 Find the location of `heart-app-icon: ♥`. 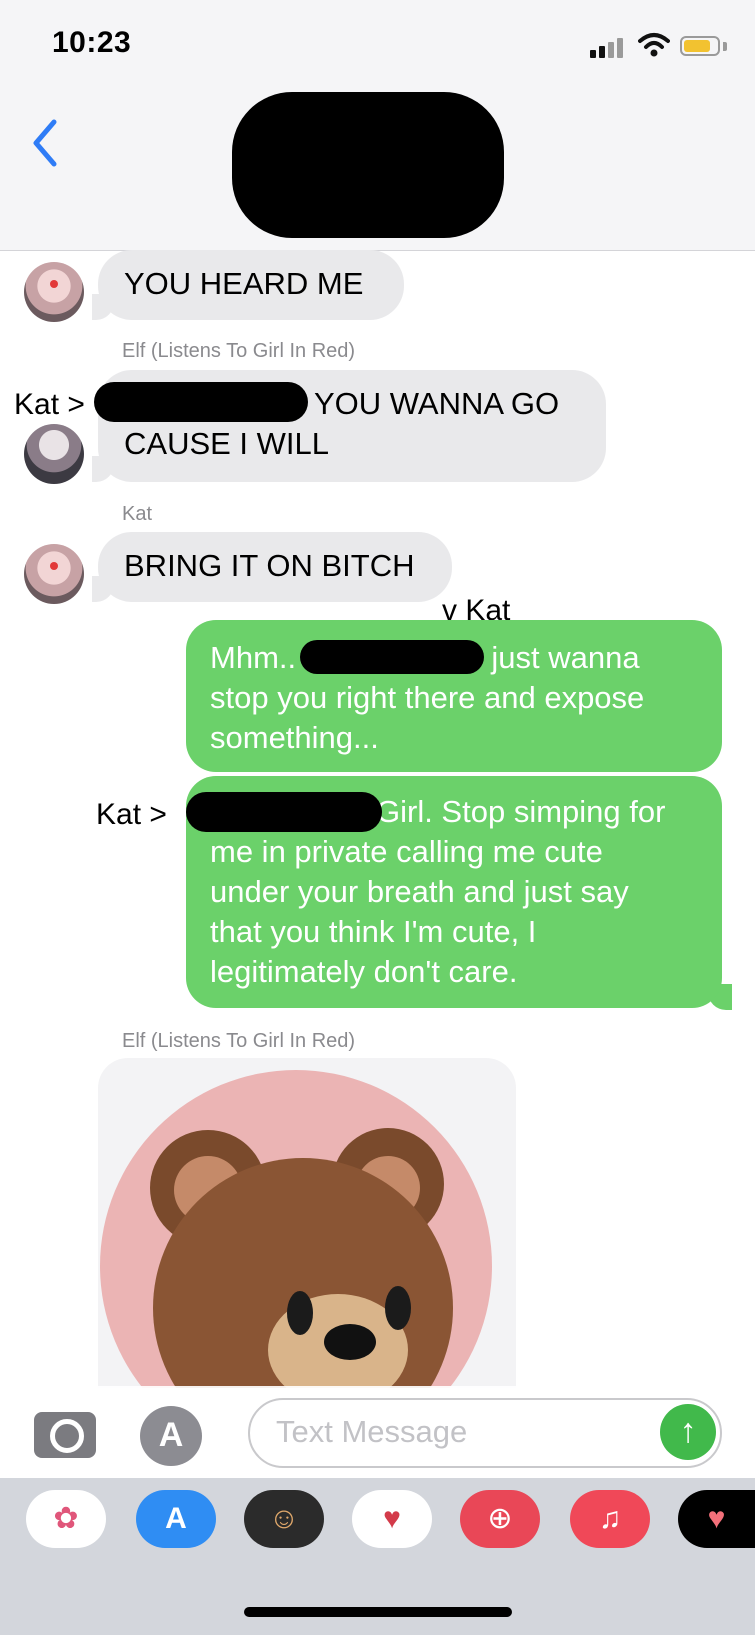

heart-app-icon: ♥ is located at coordinates (716, 1519).